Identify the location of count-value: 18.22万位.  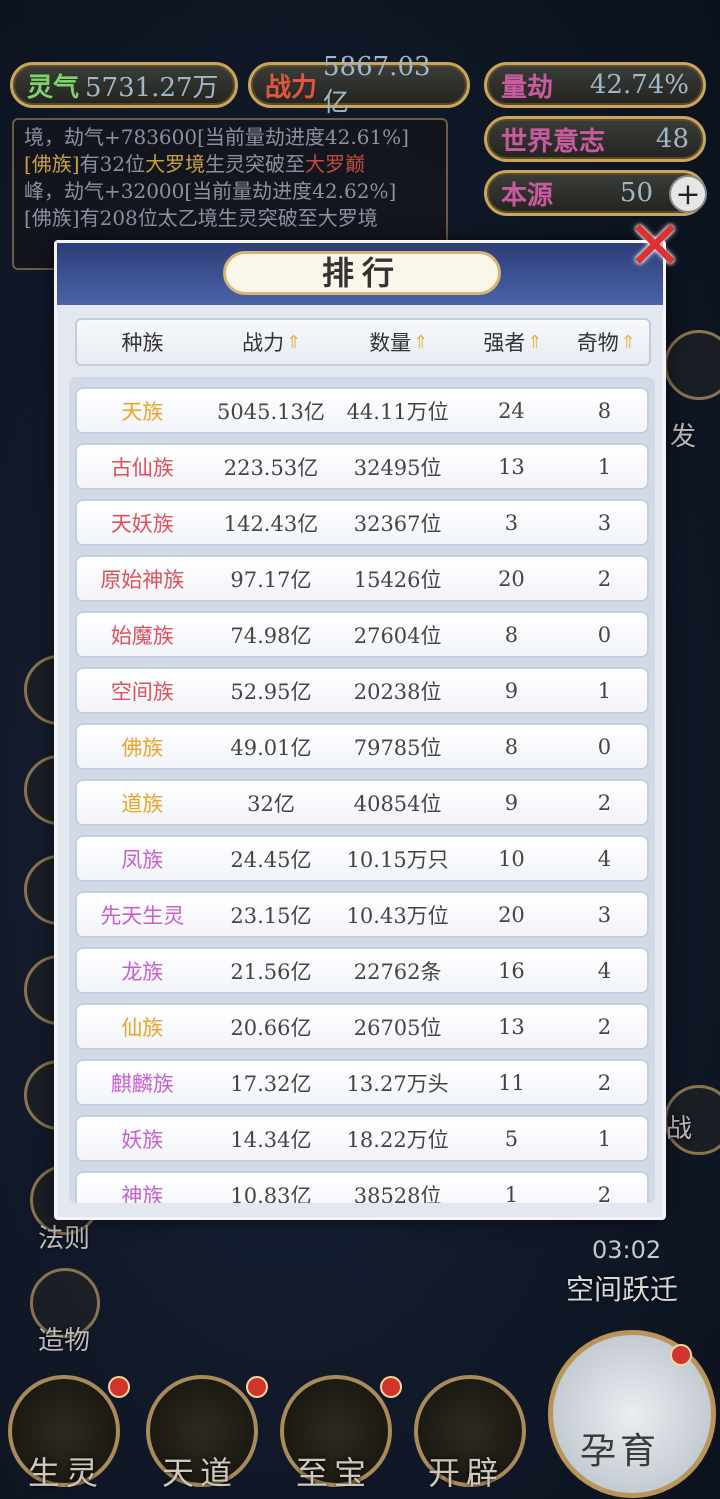
(397, 1139).